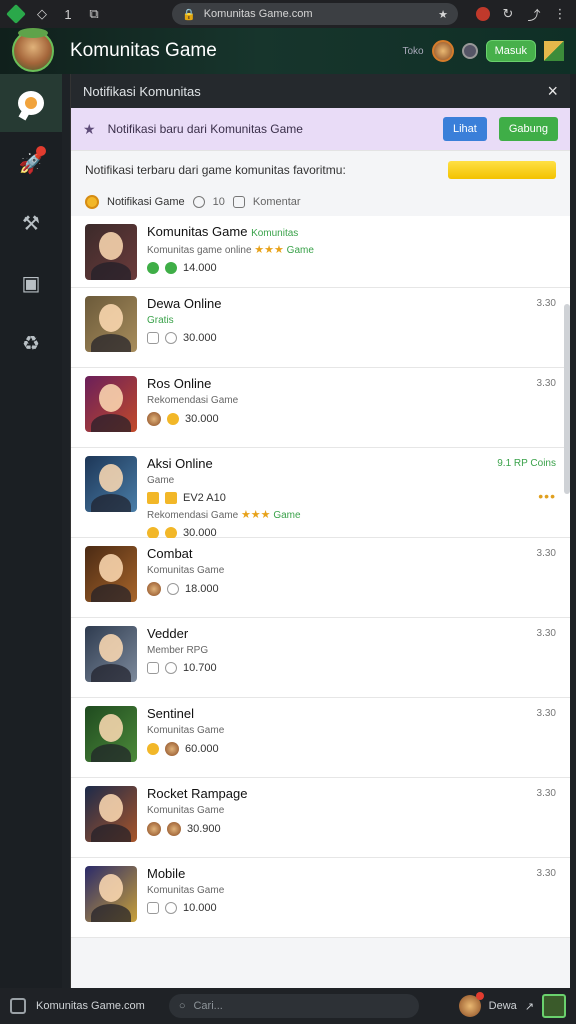 The image size is (576, 1024). What do you see at coordinates (320, 202) in the screenshot?
I see `filter-row: Notifikasi Game 10 Komentar` at bounding box center [320, 202].